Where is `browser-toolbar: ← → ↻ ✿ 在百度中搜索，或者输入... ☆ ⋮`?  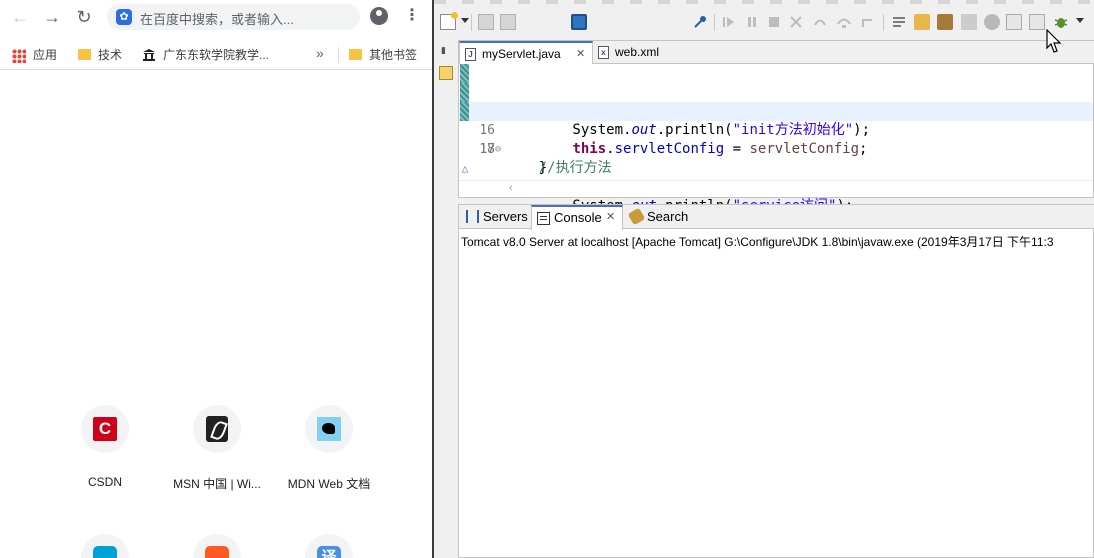 browser-toolbar: ← → ↻ ✿ 在百度中搜索，或者输入... ☆ ⋮ is located at coordinates (216, 17).